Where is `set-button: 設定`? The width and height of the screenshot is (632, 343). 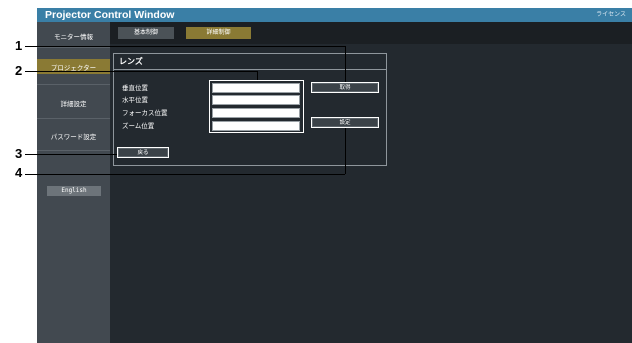 set-button: 設定 is located at coordinates (345, 122).